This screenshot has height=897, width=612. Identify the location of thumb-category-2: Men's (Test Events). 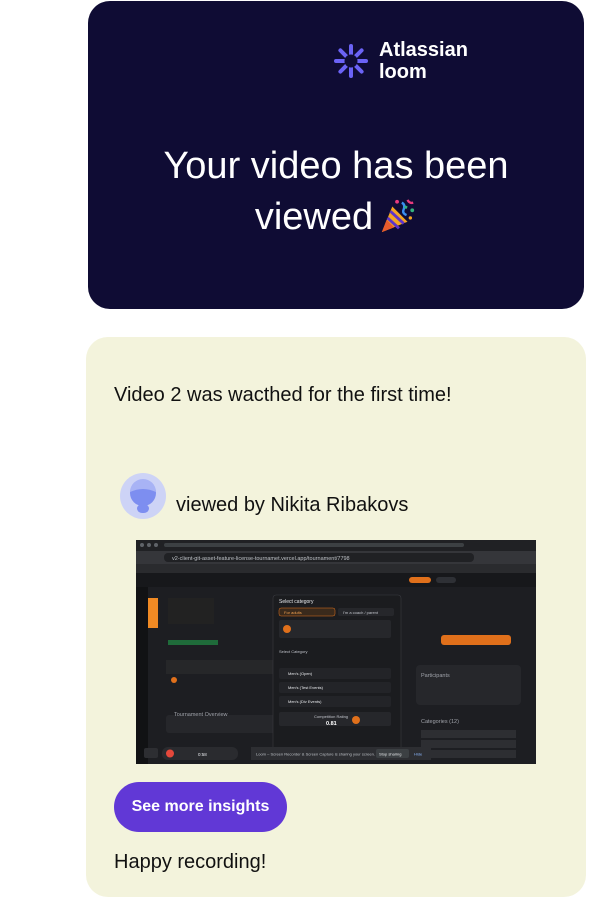
(306, 687).